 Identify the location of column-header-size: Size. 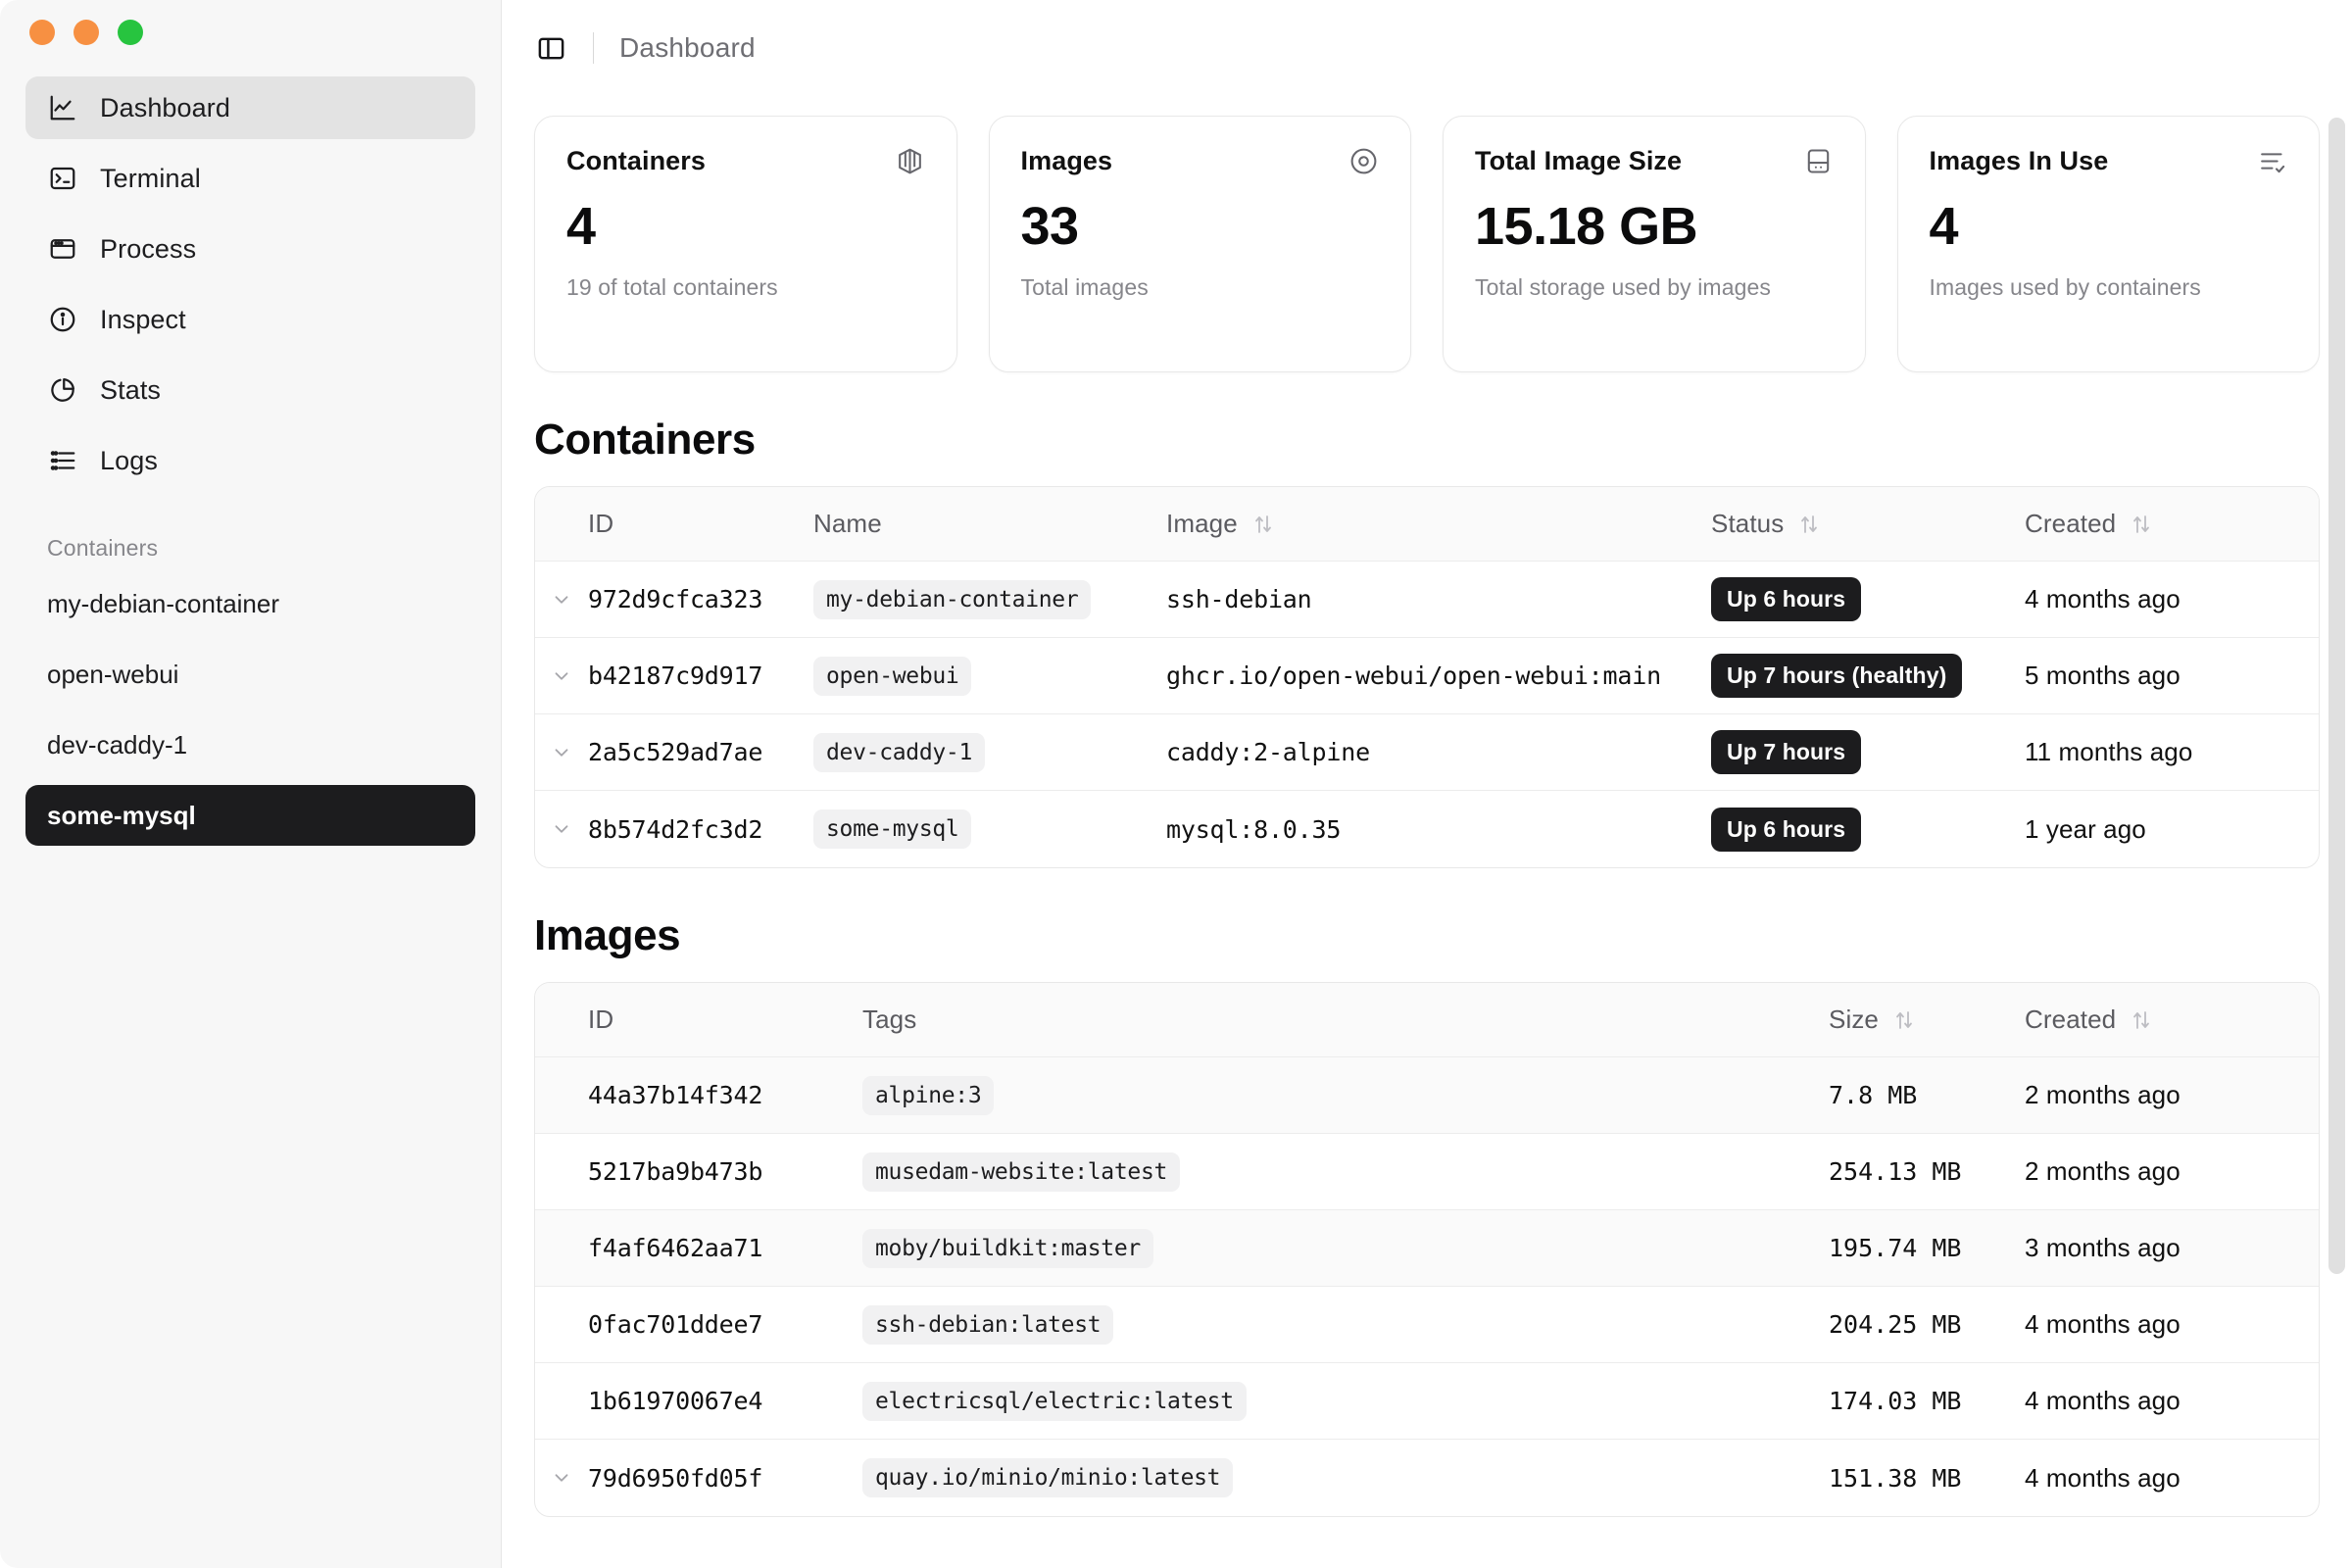
(1927, 1019).